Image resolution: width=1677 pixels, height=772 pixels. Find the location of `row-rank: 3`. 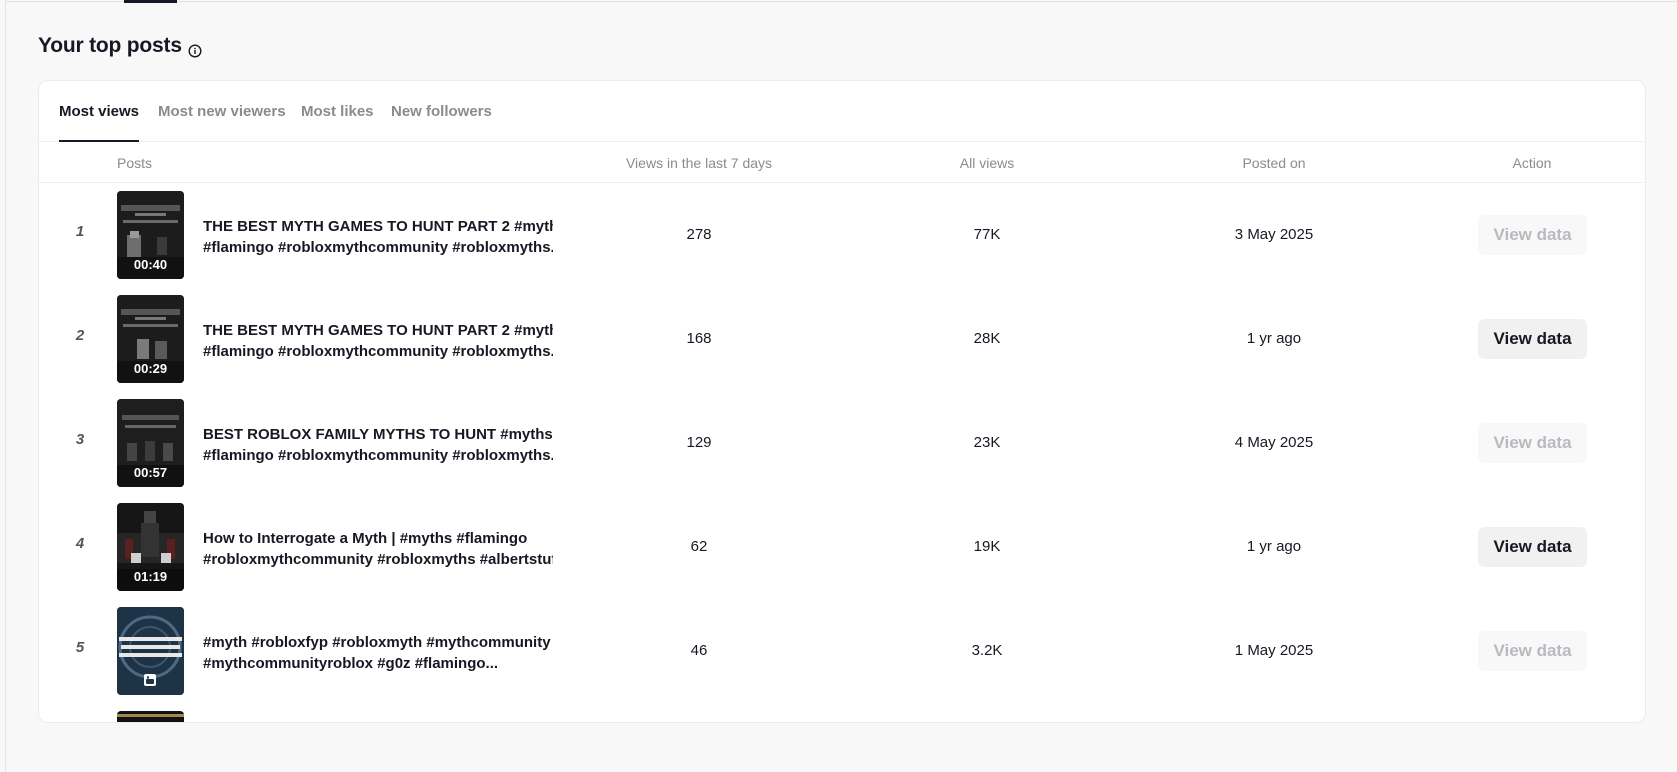

row-rank: 3 is located at coordinates (80, 439).